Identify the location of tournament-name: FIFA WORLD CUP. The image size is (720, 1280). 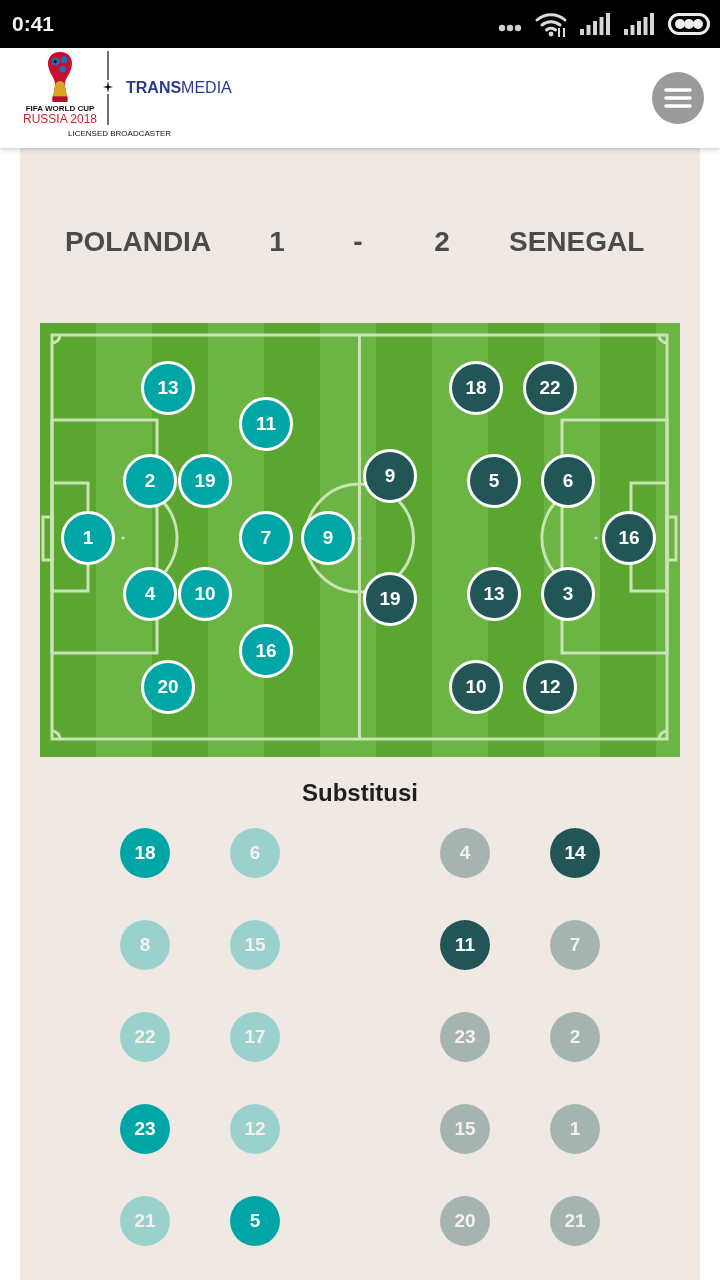
(60, 108).